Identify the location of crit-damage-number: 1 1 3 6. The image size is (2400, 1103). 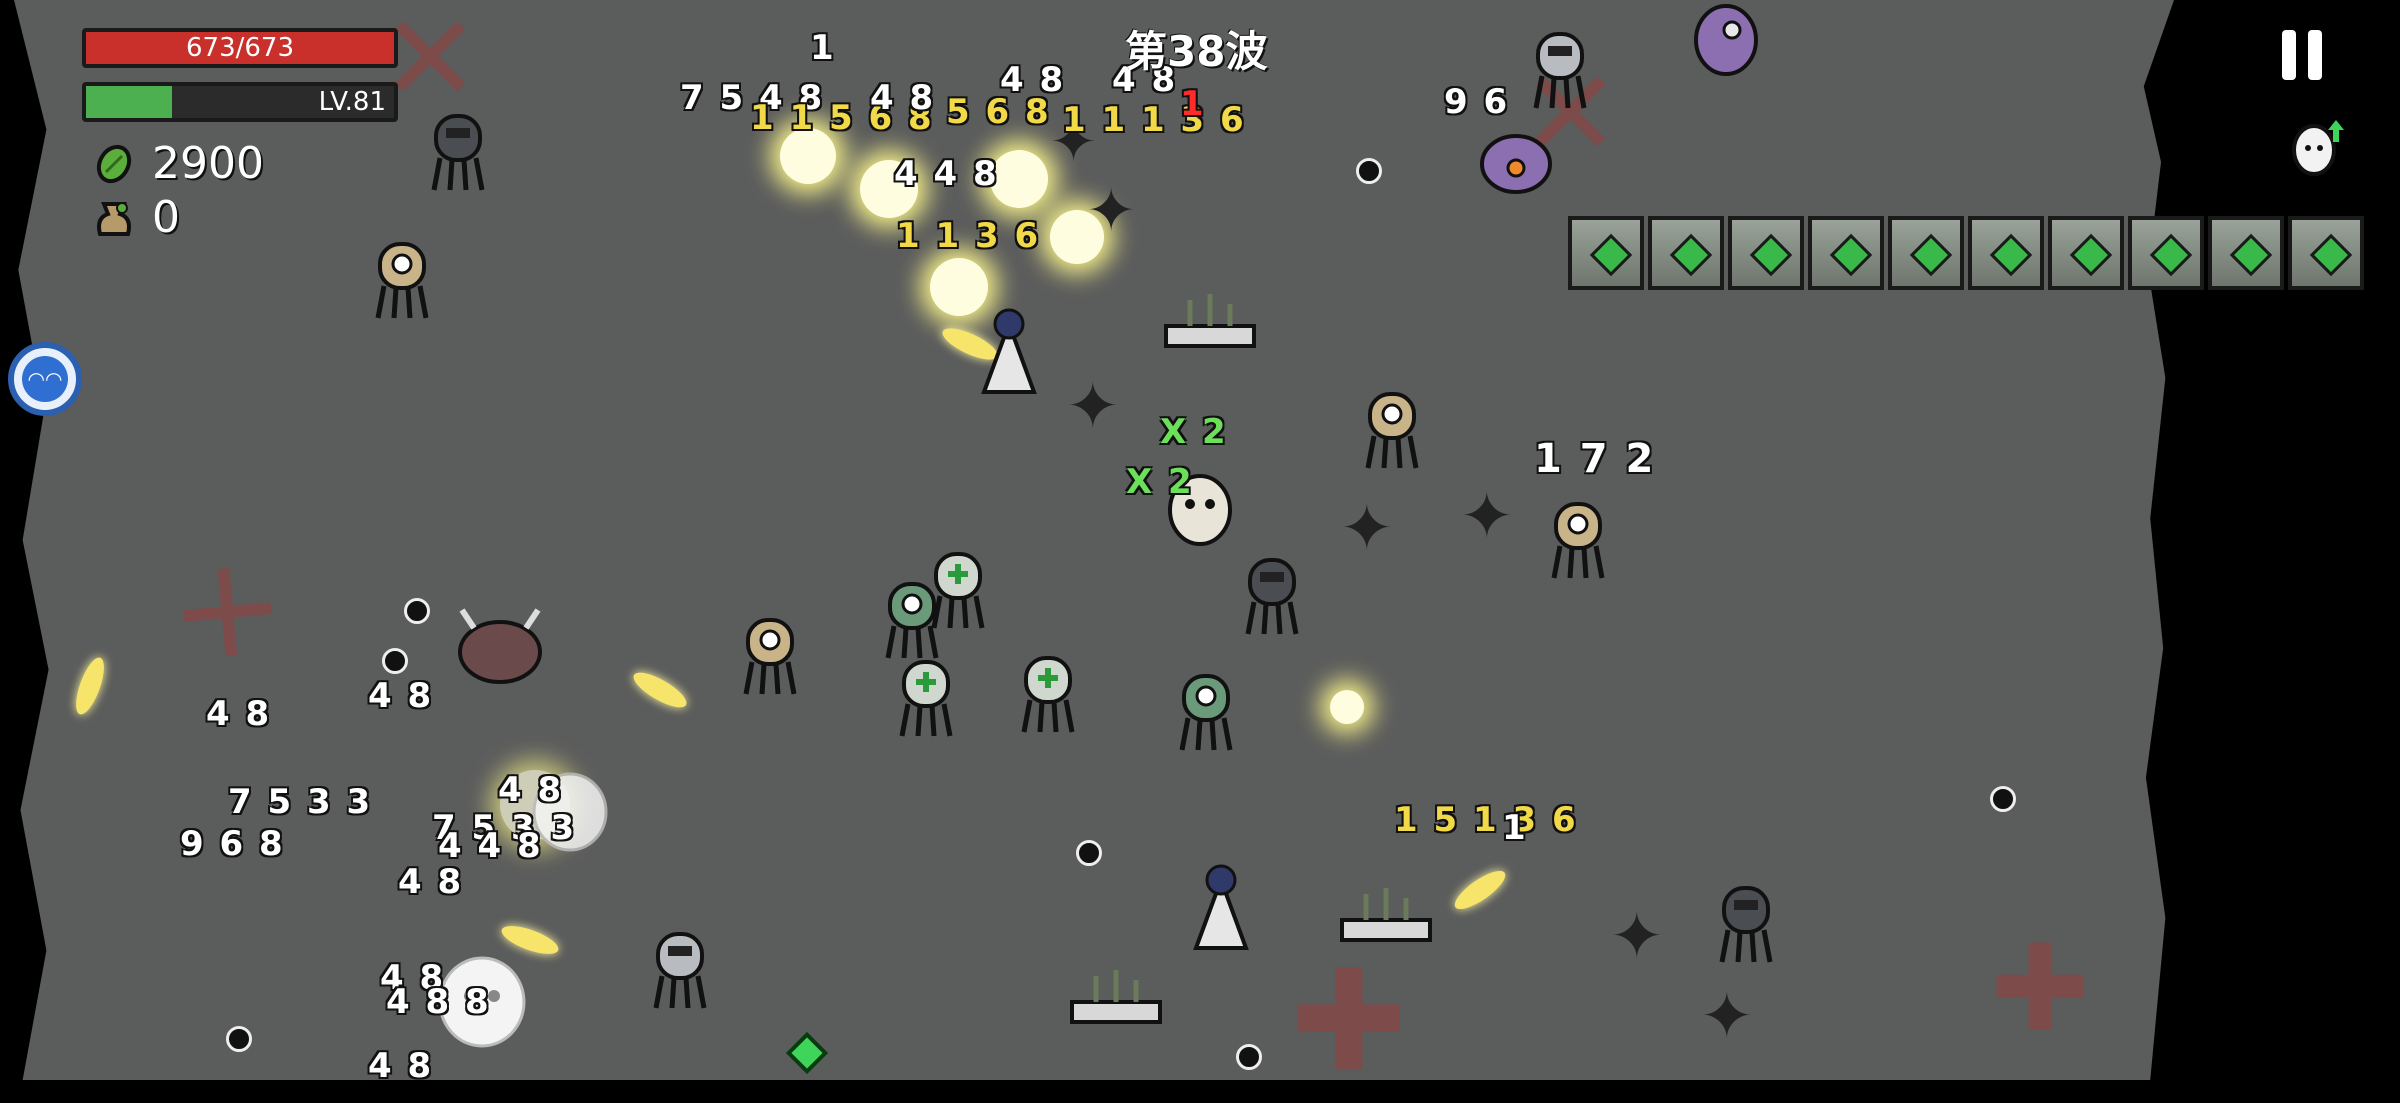
(968, 236).